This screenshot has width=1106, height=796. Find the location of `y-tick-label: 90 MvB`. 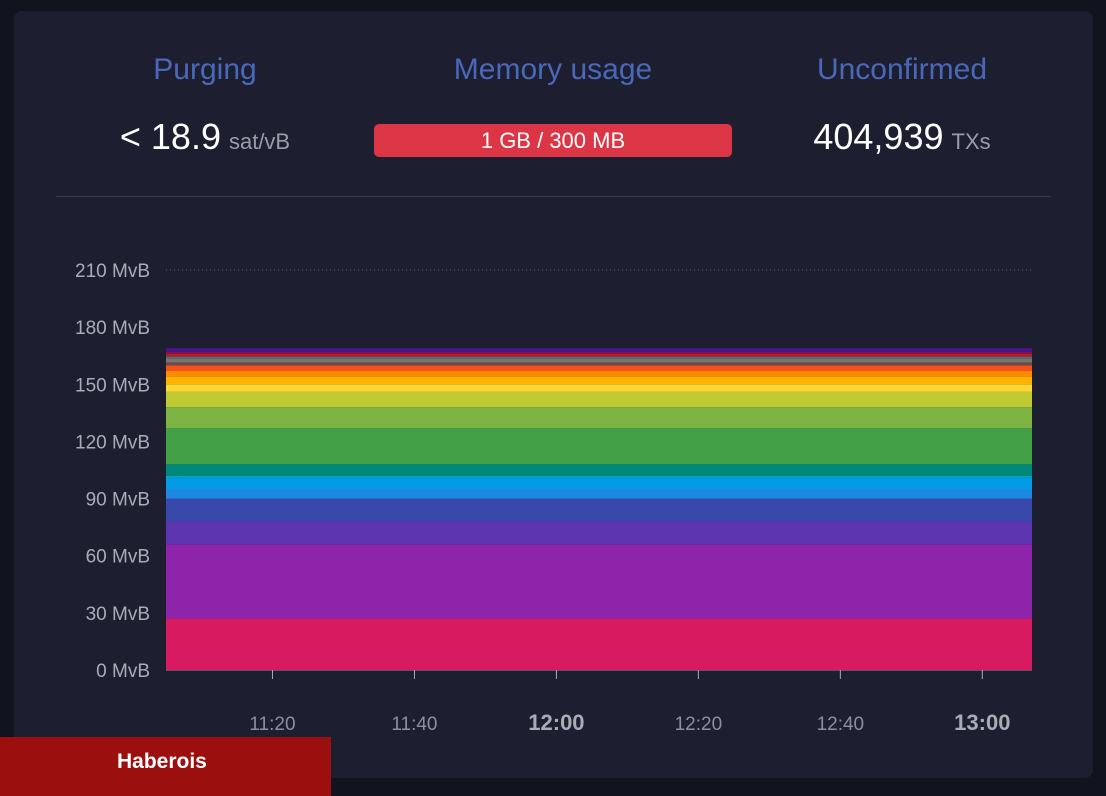

y-tick-label: 90 MvB is located at coordinates (118, 500).